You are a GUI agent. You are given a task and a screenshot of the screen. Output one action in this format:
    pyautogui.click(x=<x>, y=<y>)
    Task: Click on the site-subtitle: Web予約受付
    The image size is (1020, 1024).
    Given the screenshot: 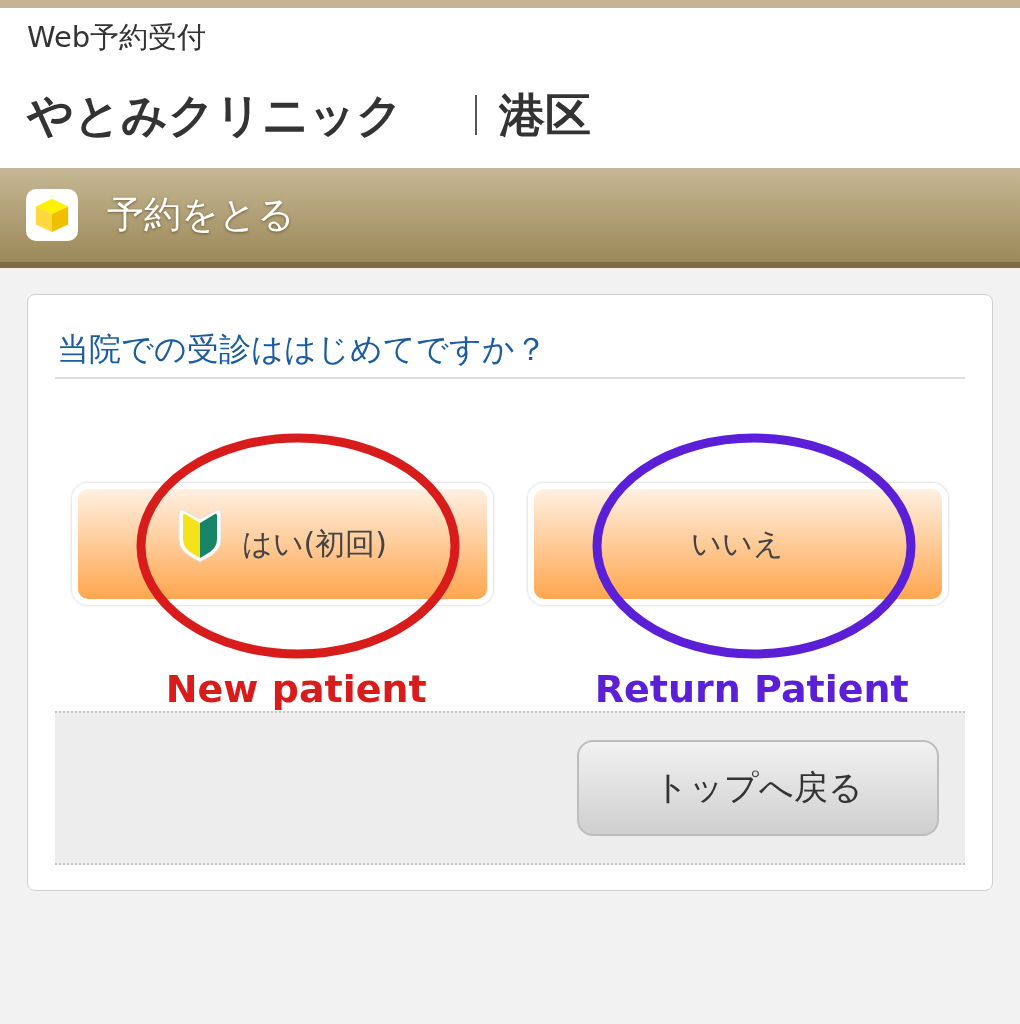 What is the action you would take?
    pyautogui.click(x=117, y=37)
    